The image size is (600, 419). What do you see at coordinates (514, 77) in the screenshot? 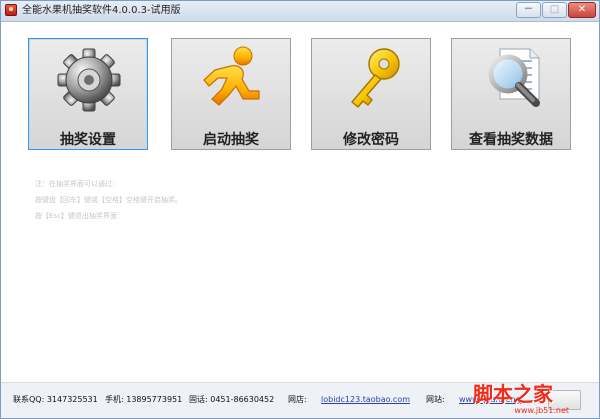
I see `search-document-icon` at bounding box center [514, 77].